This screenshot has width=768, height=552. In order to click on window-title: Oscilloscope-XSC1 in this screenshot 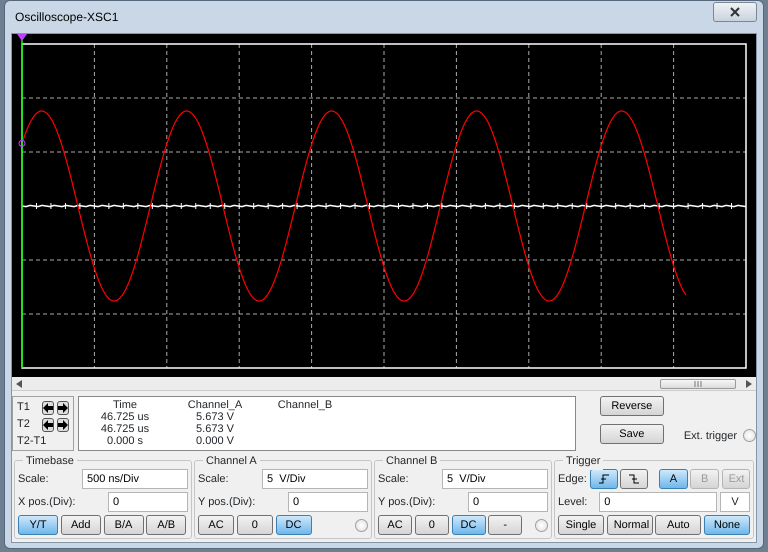, I will do `click(66, 17)`.